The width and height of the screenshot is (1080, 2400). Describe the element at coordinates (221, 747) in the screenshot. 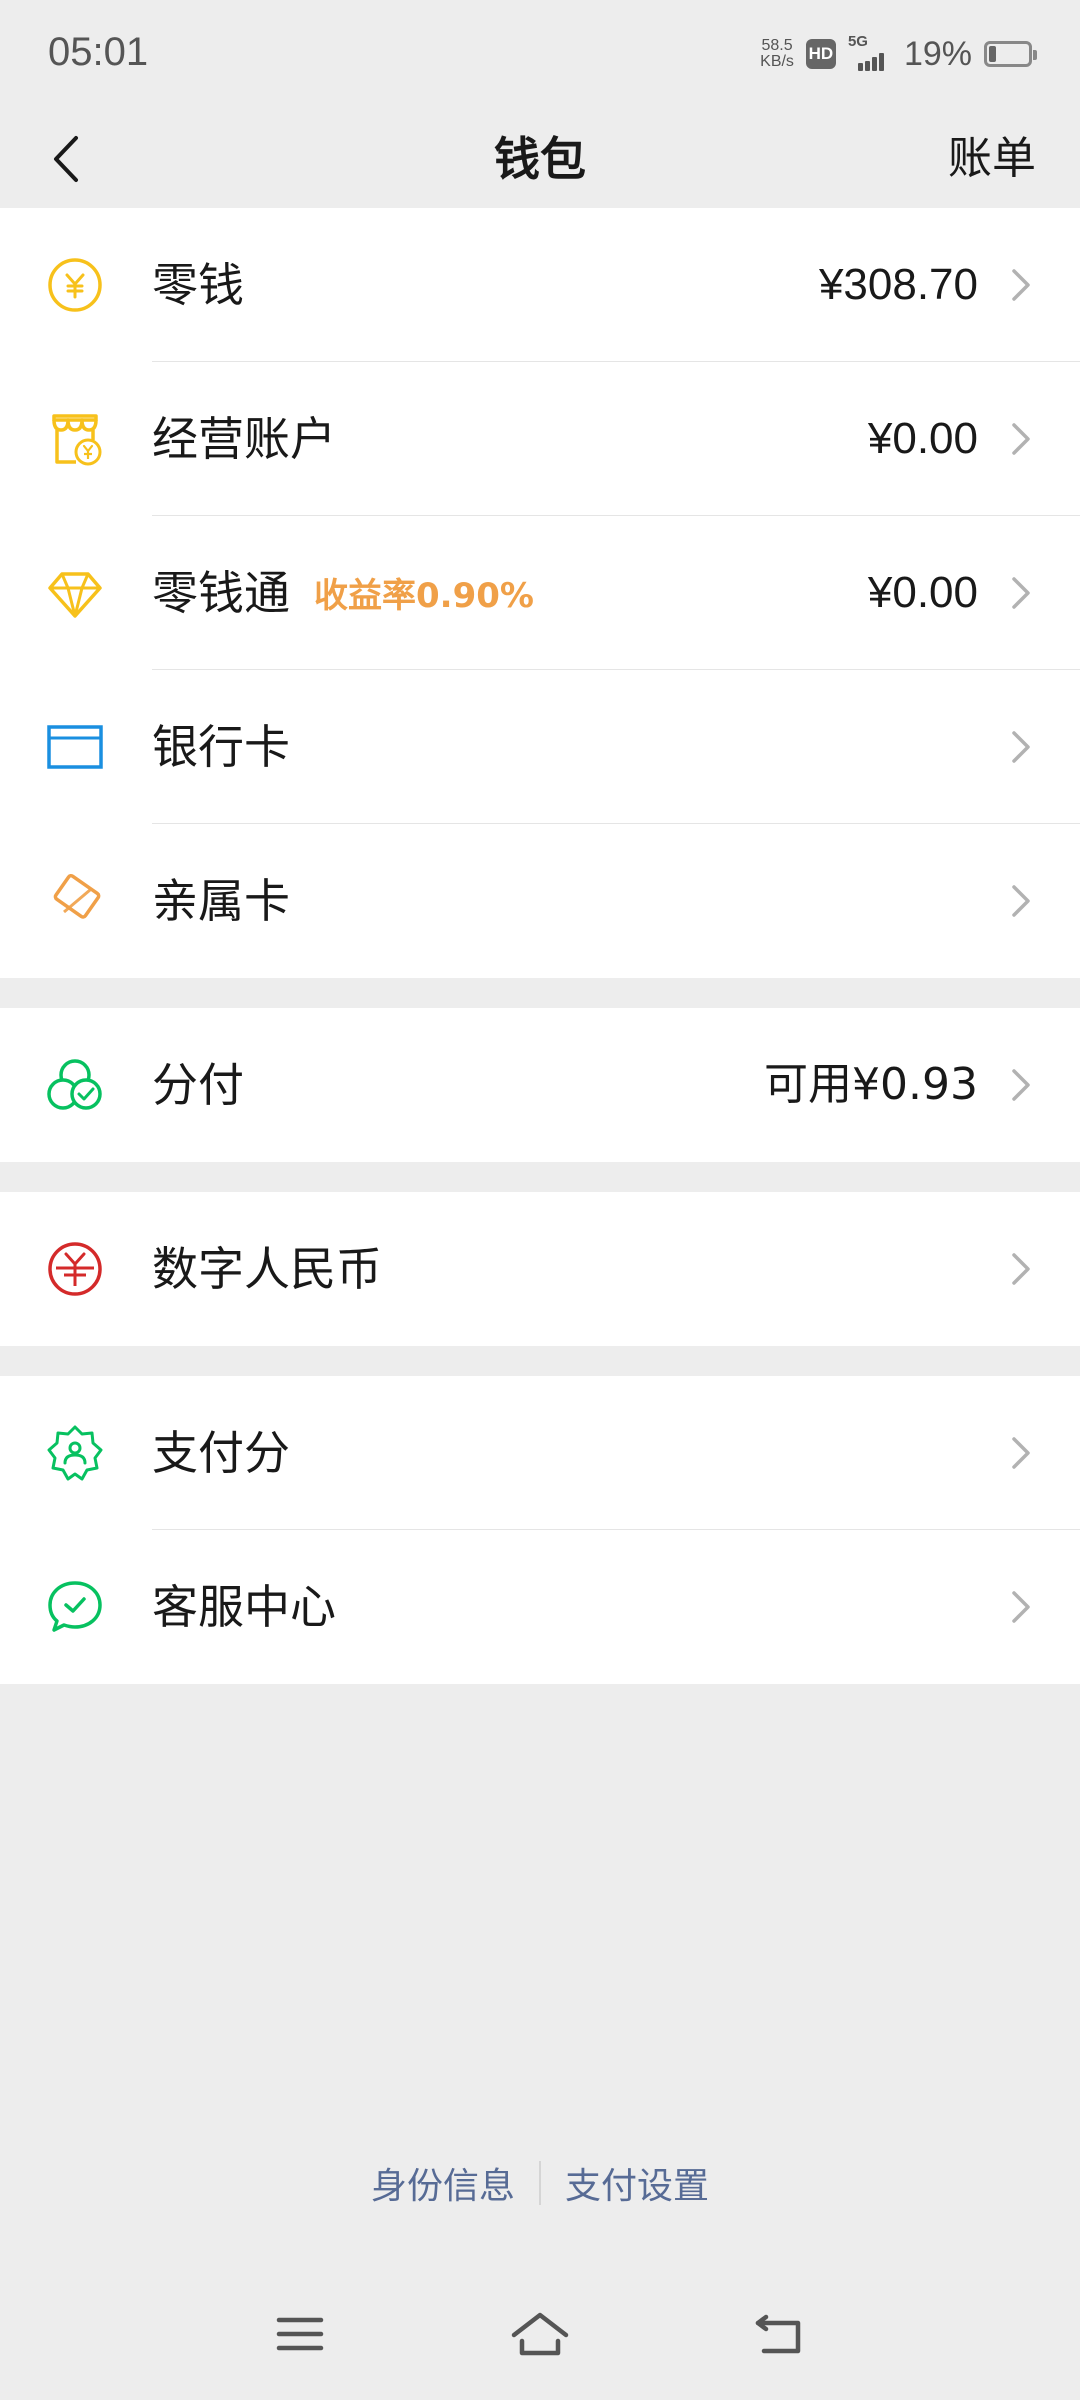

I see `wallet-item-label: 银行卡` at that location.